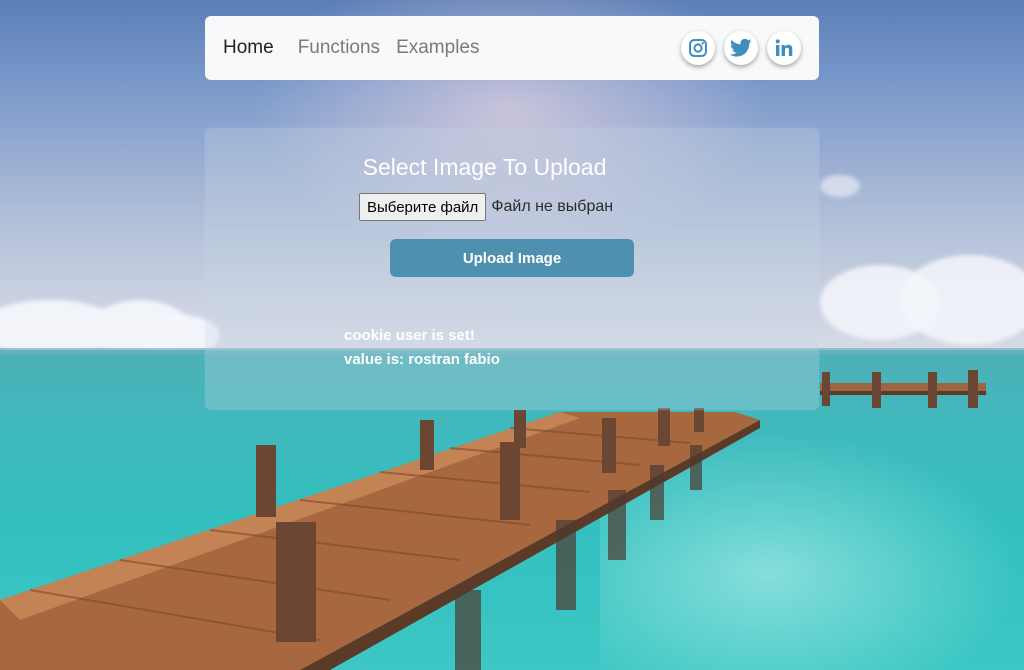  I want to click on social-links, so click(741, 48).